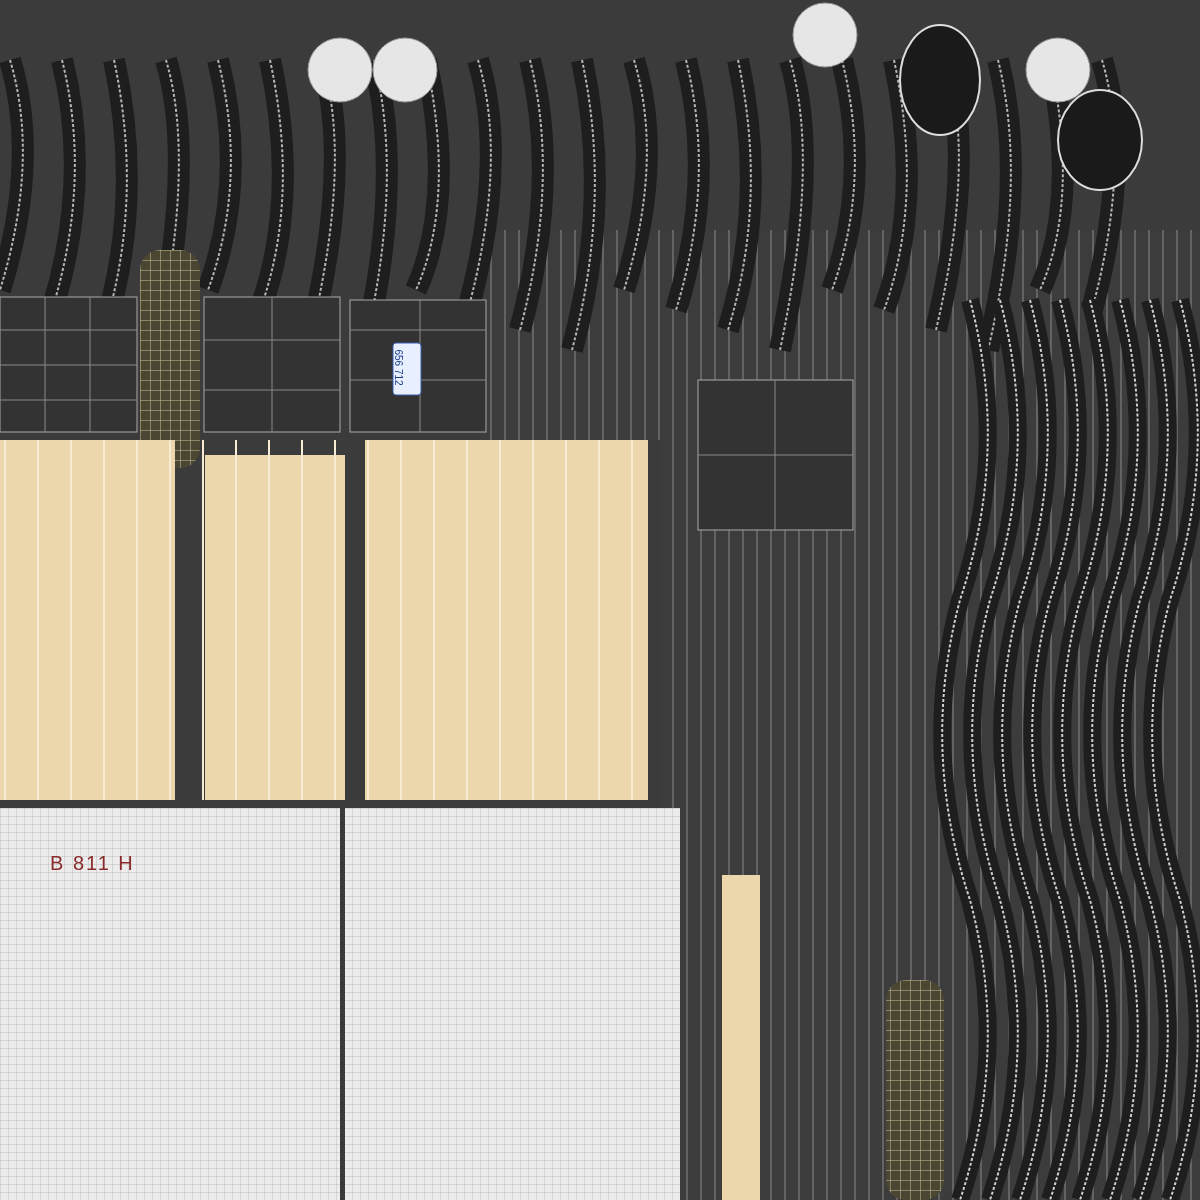  What do you see at coordinates (92, 863) in the screenshot?
I see `stamp-text: B 811 H` at bounding box center [92, 863].